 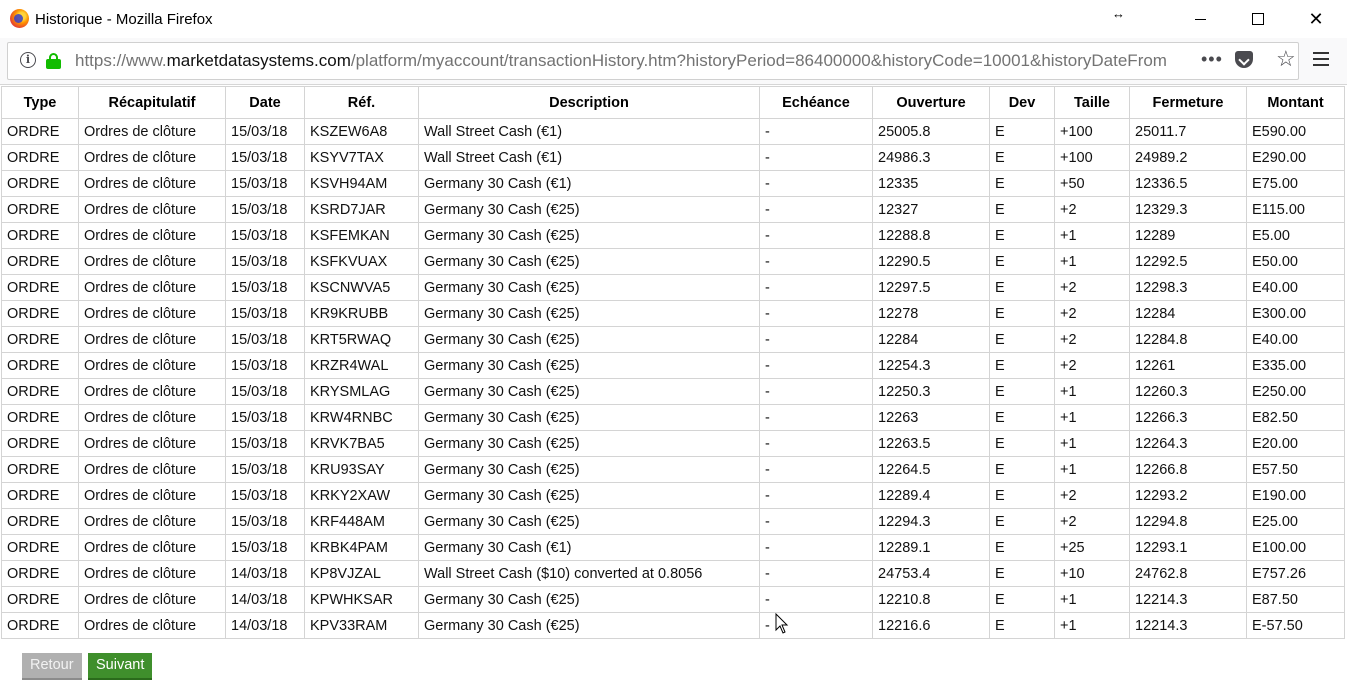 What do you see at coordinates (1295, 495) in the screenshot?
I see `table-cell: E190.00` at bounding box center [1295, 495].